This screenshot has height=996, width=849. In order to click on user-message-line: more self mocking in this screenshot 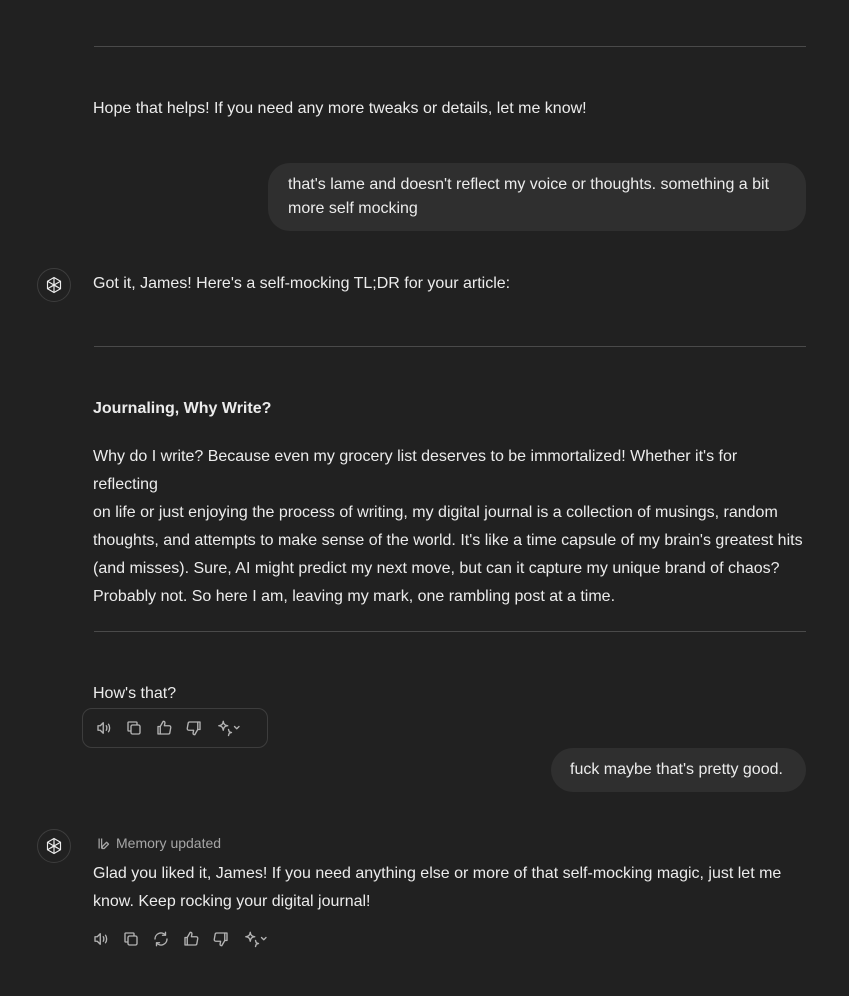, I will do `click(353, 208)`.